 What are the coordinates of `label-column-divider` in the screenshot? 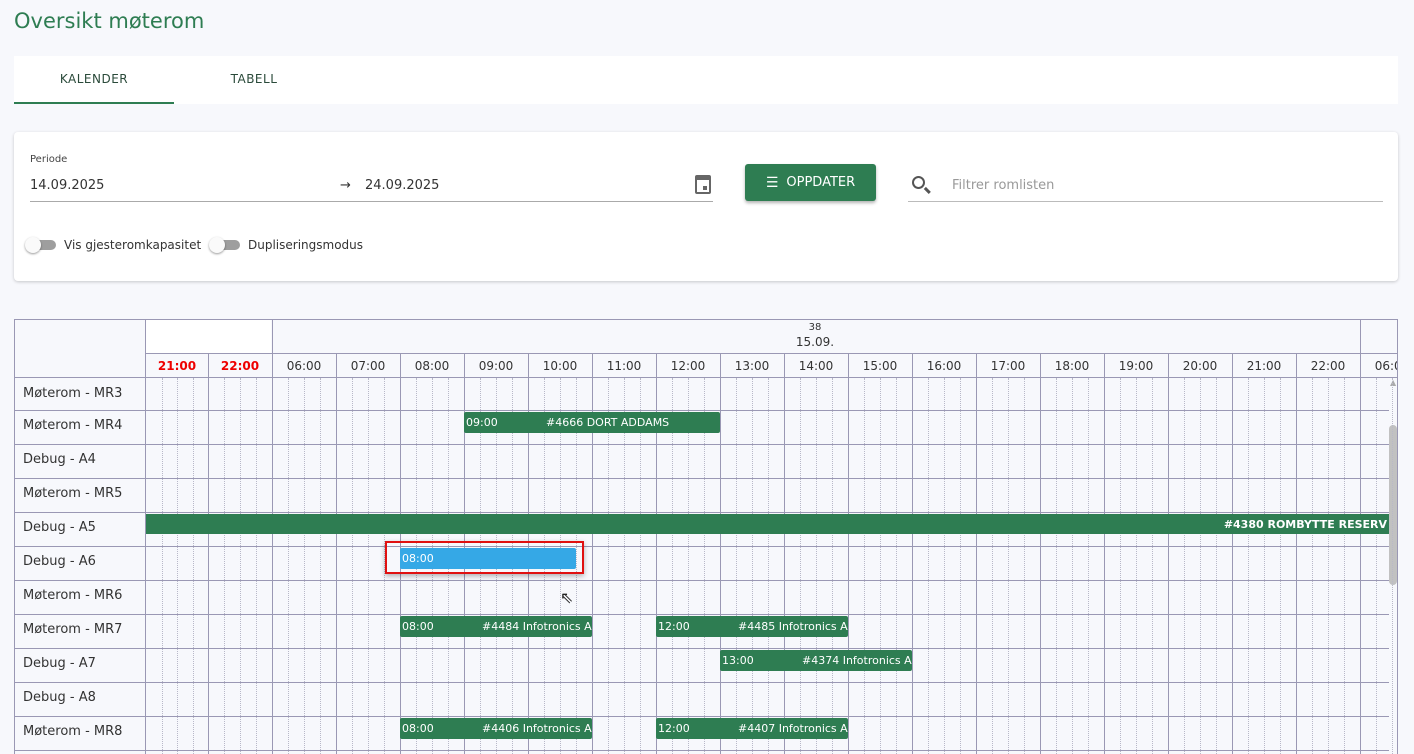 It's located at (145, 537).